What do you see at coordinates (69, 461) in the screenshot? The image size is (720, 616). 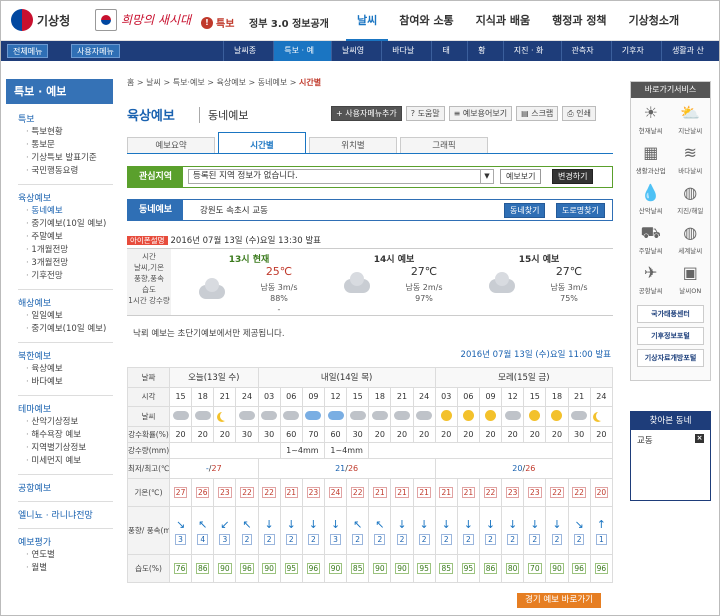 I see `sidebar-item: 미세먼지 예보` at bounding box center [69, 461].